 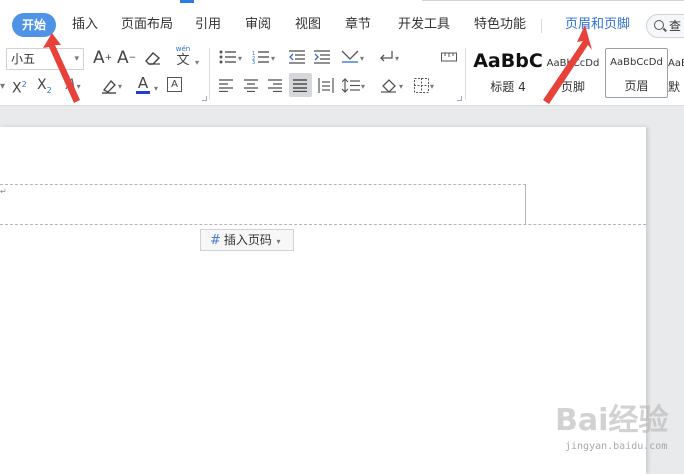 I want to click on paint-bucket-icon, so click(x=388, y=86).